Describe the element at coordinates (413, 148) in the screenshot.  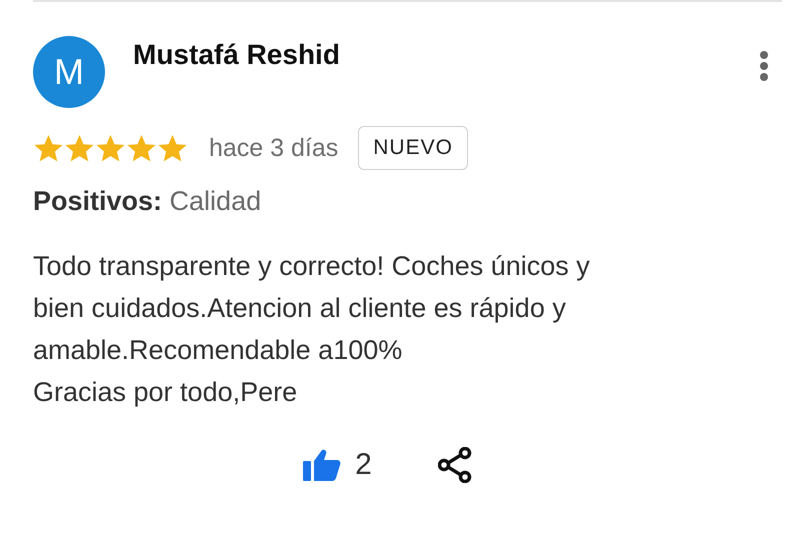
I see `new-badge: NUEVO` at that location.